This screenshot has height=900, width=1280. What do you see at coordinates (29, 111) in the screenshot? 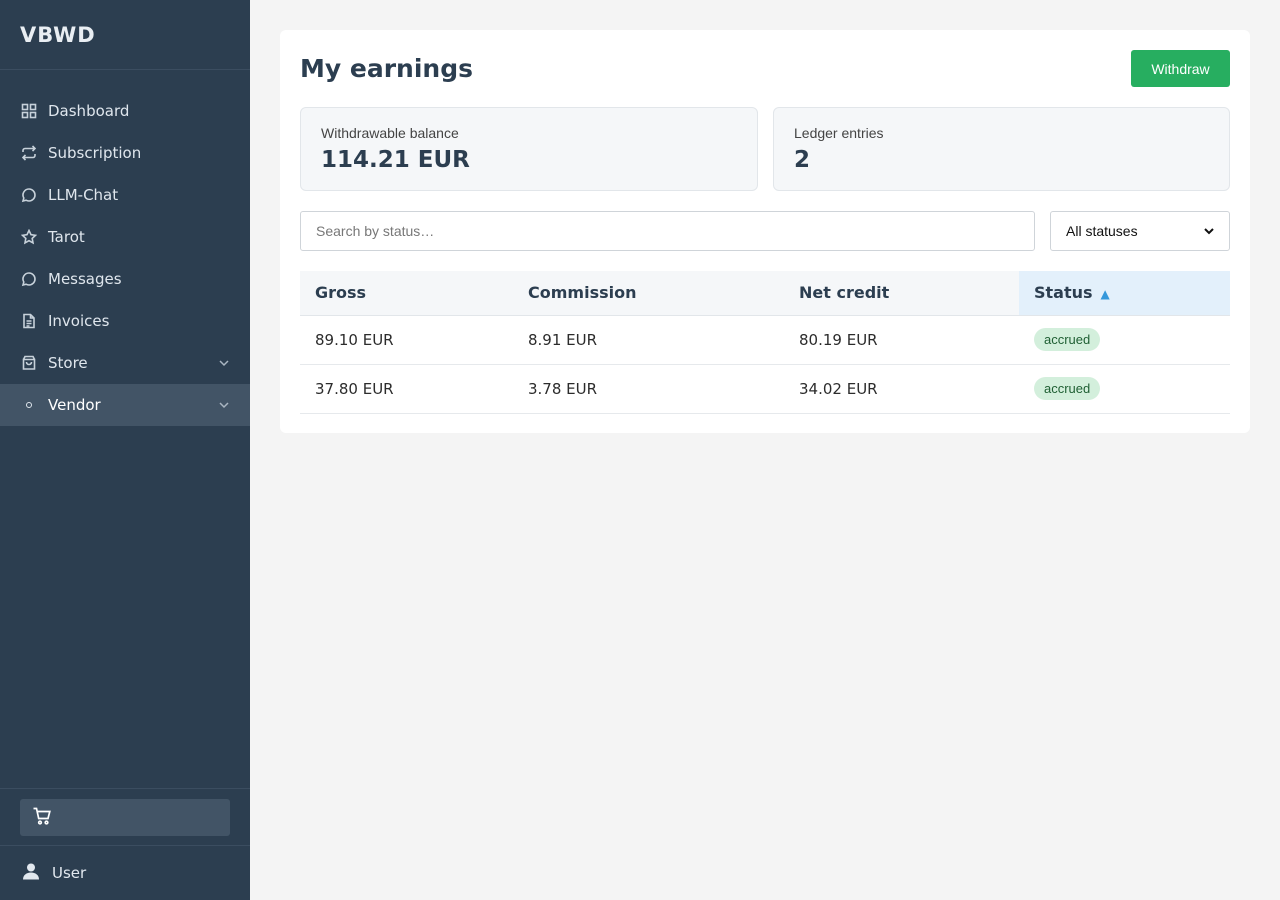
I see `grid-icon` at bounding box center [29, 111].